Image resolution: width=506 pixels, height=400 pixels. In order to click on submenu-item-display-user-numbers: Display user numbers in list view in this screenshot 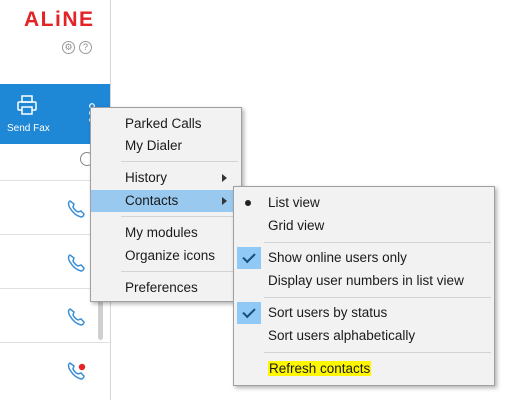, I will do `click(364, 281)`.